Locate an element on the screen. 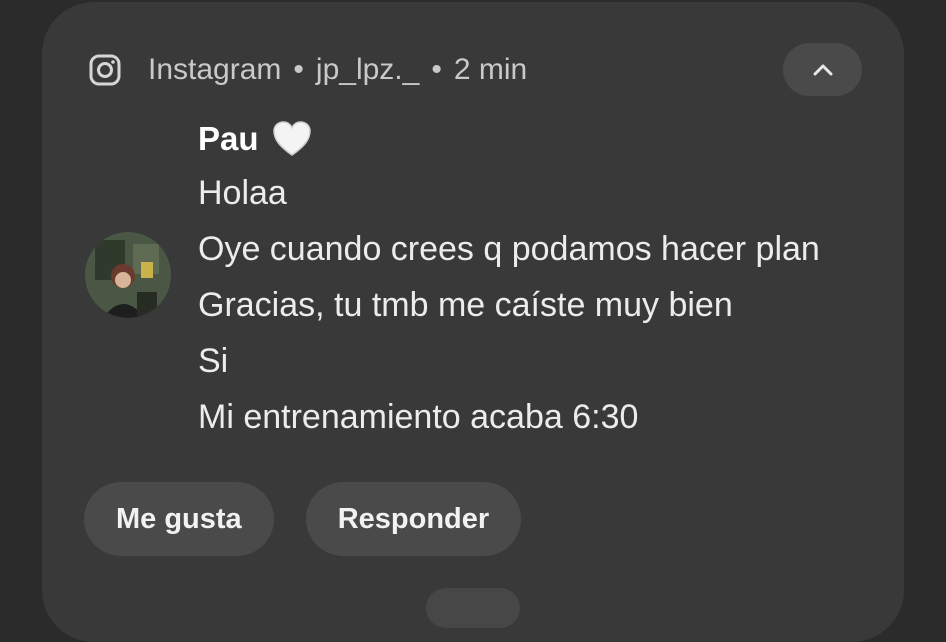  white-heart-icon is located at coordinates (291, 138).